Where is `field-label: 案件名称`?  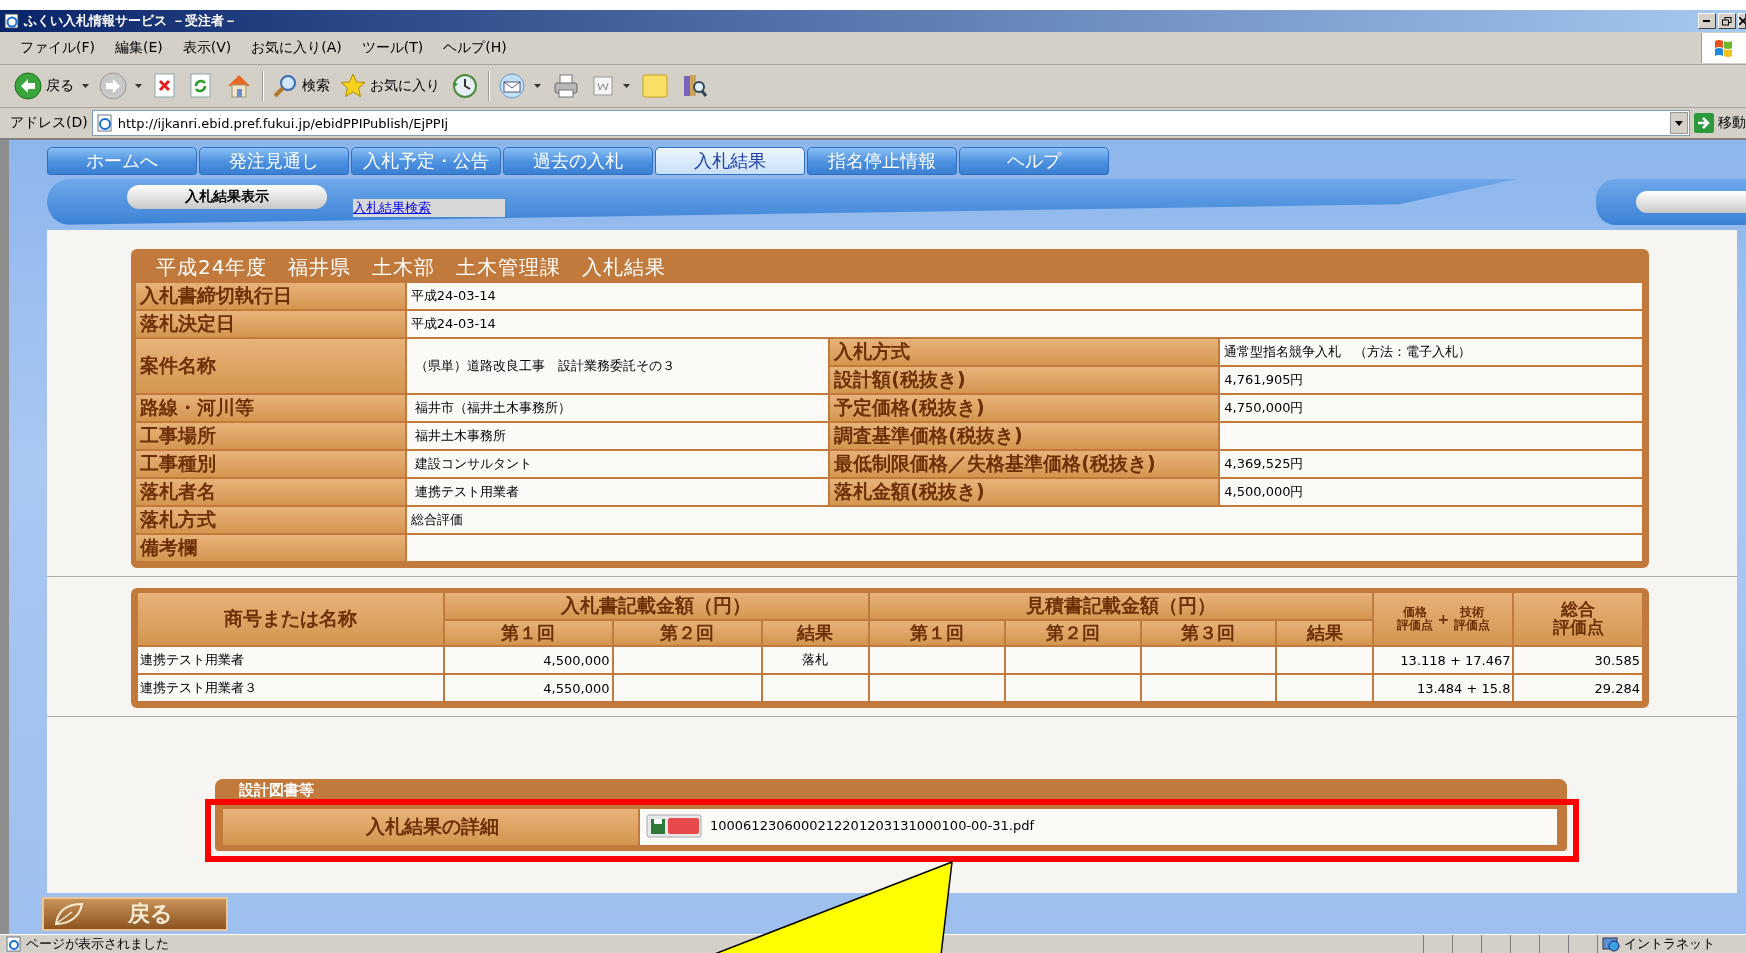
field-label: 案件名称 is located at coordinates (271, 366).